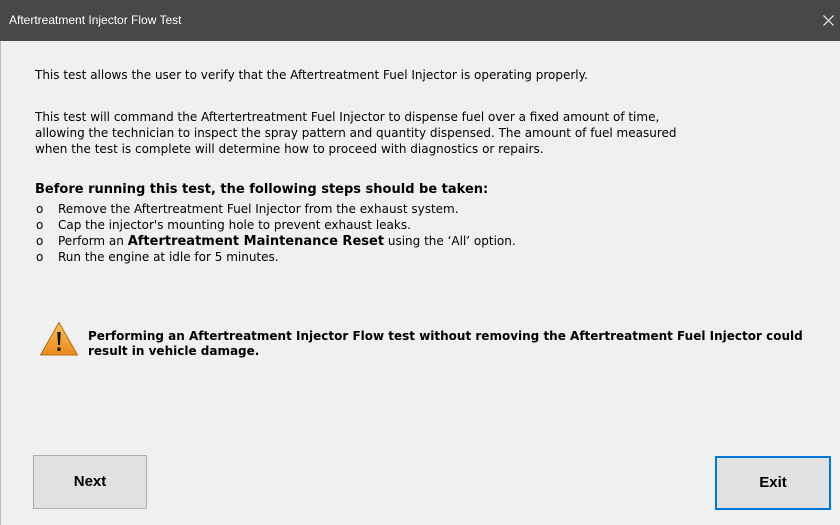 This screenshot has height=525, width=840. I want to click on close-icon, so click(828, 20).